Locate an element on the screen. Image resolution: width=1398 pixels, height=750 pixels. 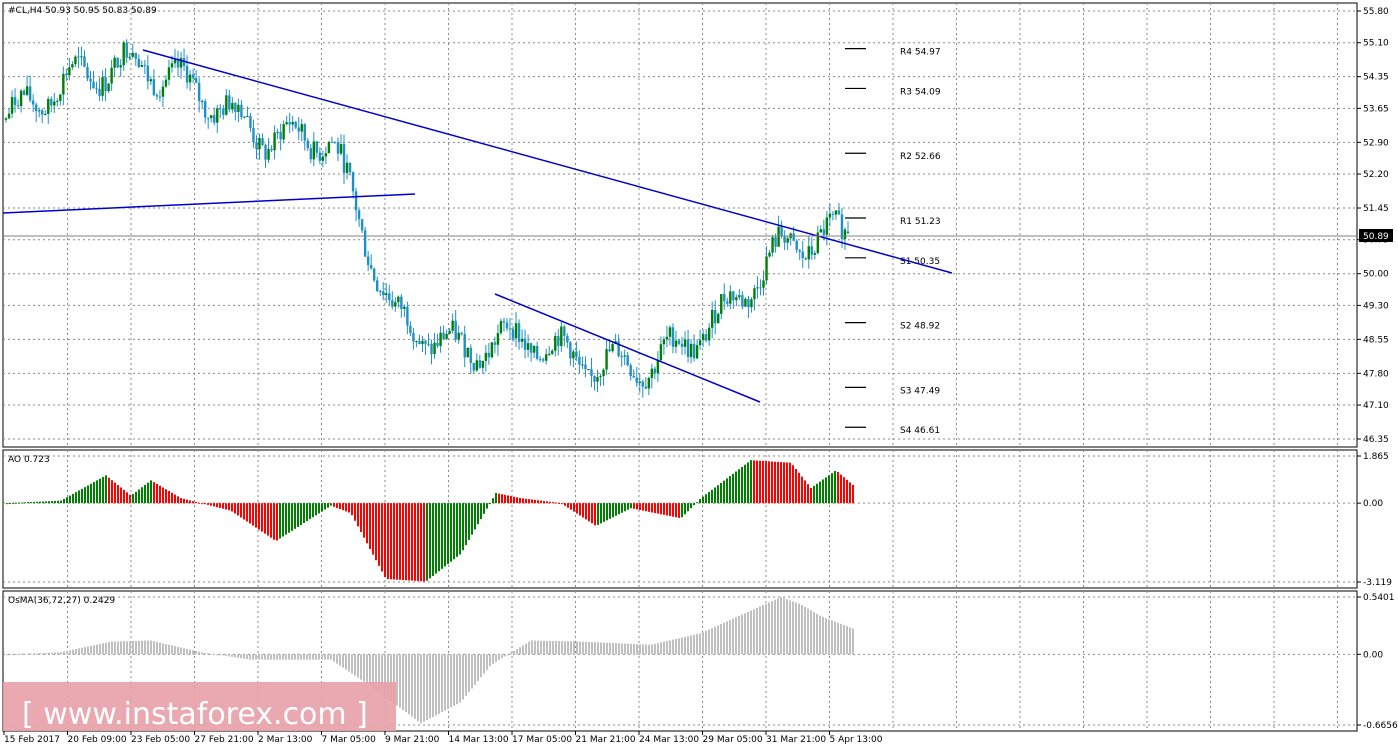
price-tick-label: 52.20 is located at coordinates (1376, 175).